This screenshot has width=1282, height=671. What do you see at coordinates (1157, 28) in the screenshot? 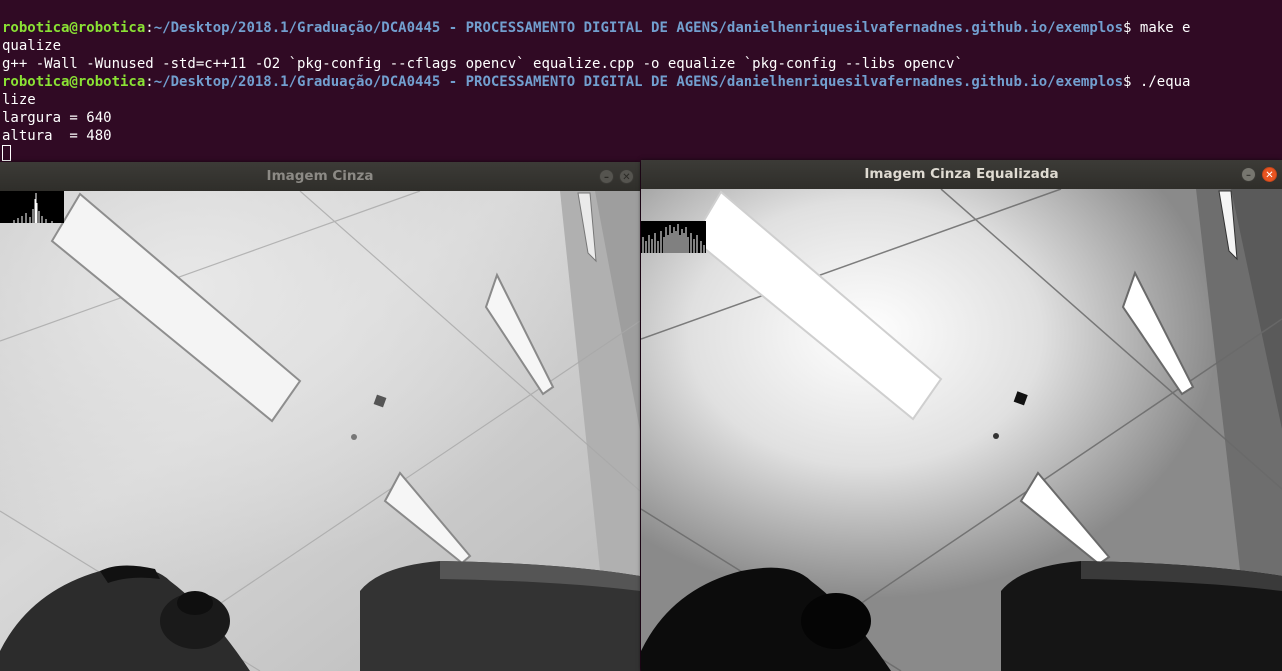
I see `command-text: $ make e` at bounding box center [1157, 28].